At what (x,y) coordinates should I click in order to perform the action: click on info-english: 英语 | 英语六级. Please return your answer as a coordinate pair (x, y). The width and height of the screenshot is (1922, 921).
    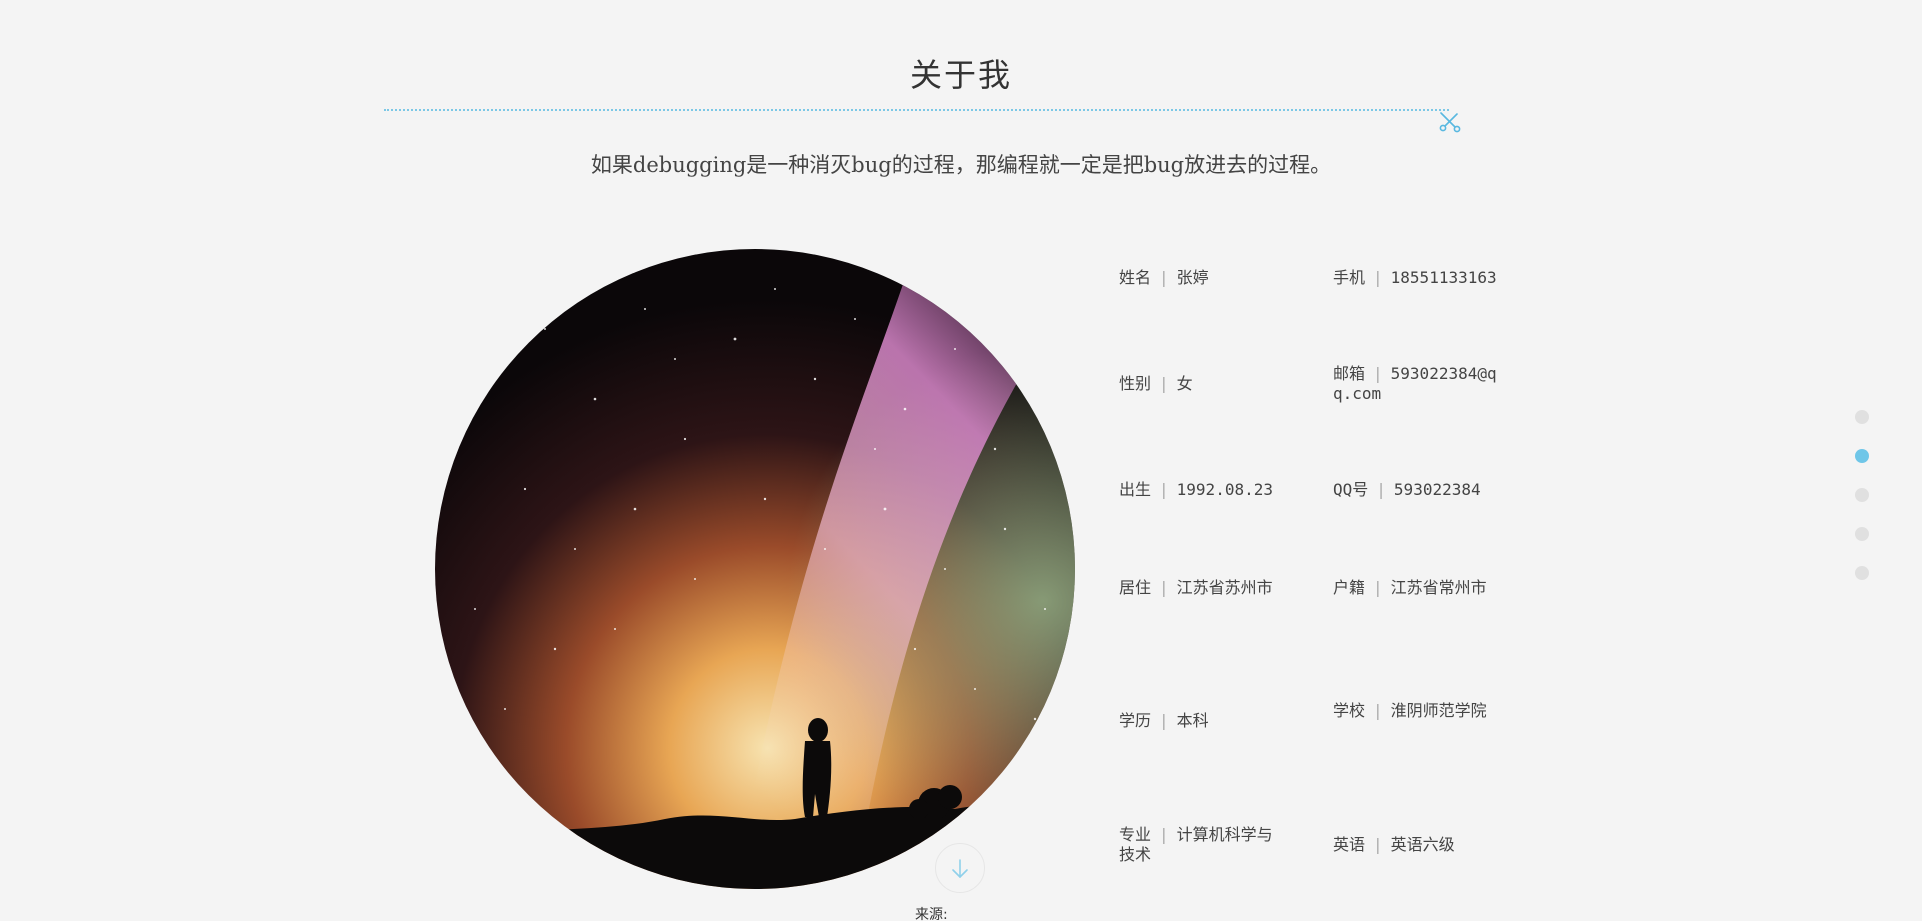
    Looking at the image, I should click on (1394, 844).